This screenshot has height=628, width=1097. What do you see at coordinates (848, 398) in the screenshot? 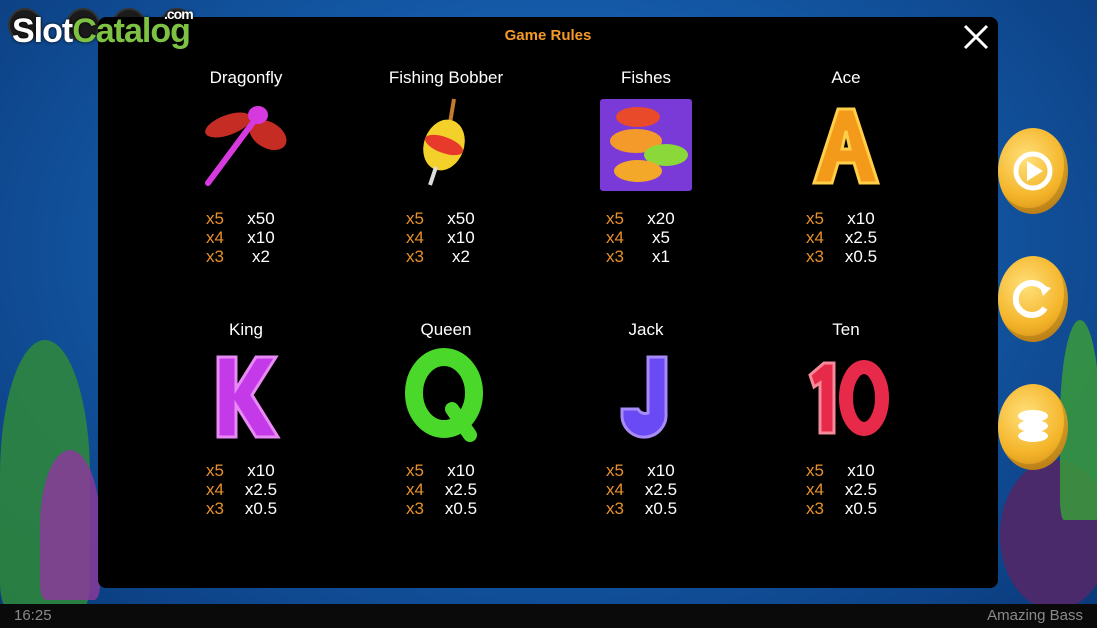
I see `ten-icon` at bounding box center [848, 398].